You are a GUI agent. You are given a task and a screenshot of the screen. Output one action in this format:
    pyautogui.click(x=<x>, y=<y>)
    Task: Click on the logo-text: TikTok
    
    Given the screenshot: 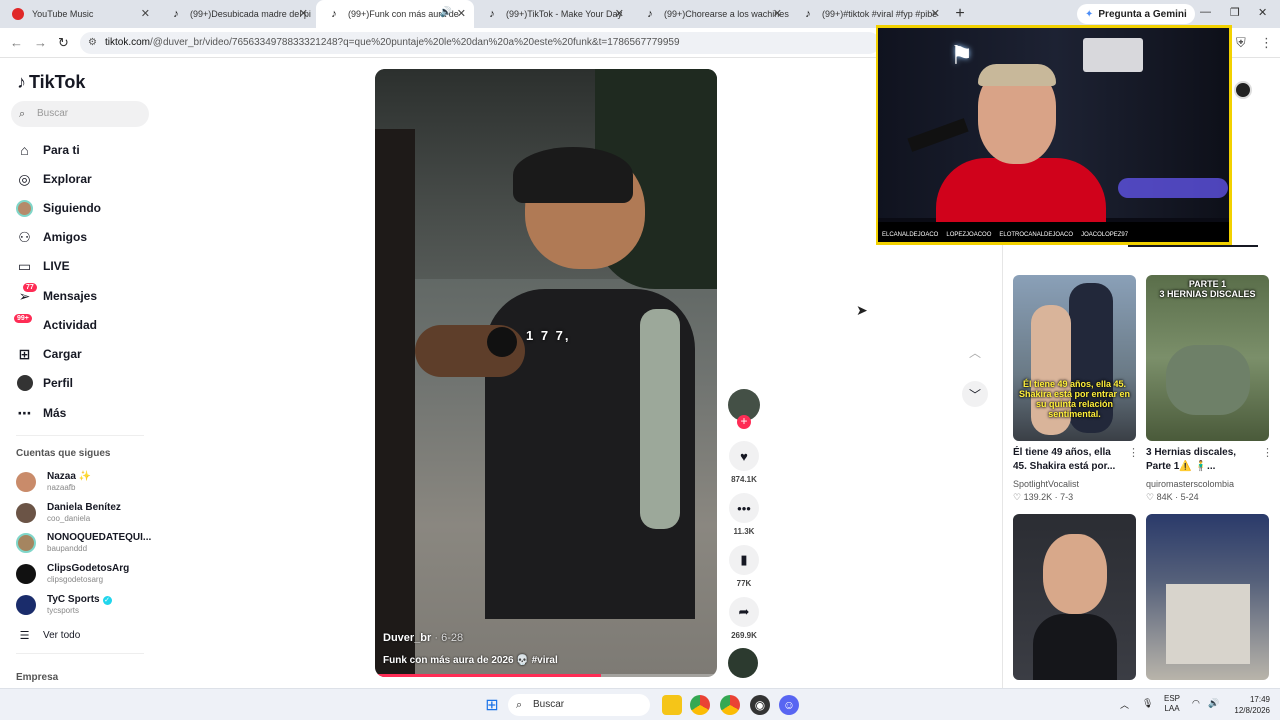 What is the action you would take?
    pyautogui.click(x=57, y=82)
    